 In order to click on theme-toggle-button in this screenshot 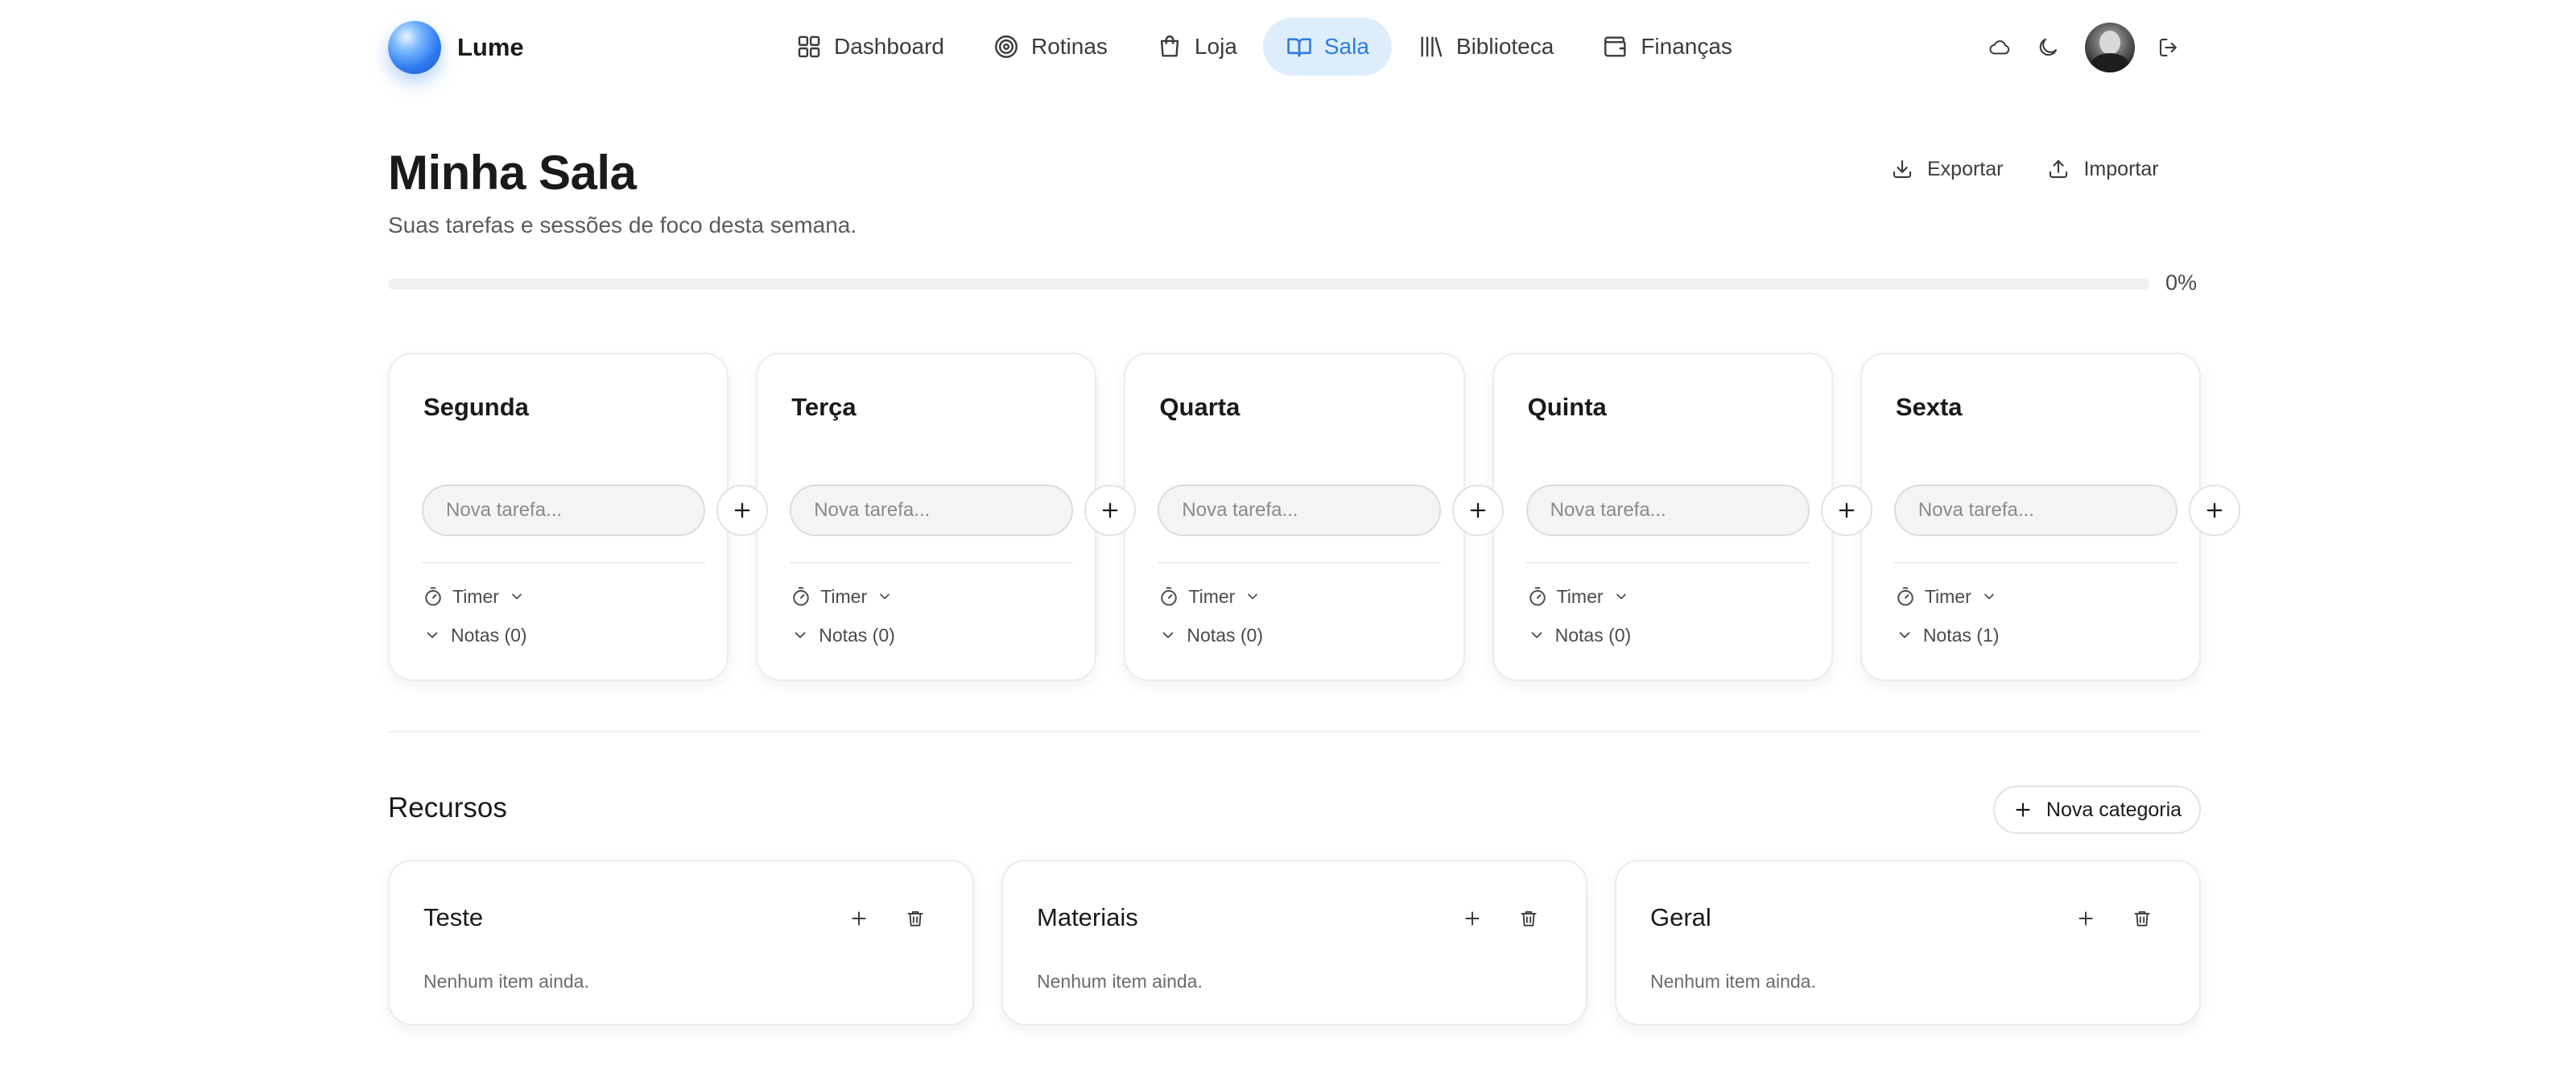, I will do `click(2048, 47)`.